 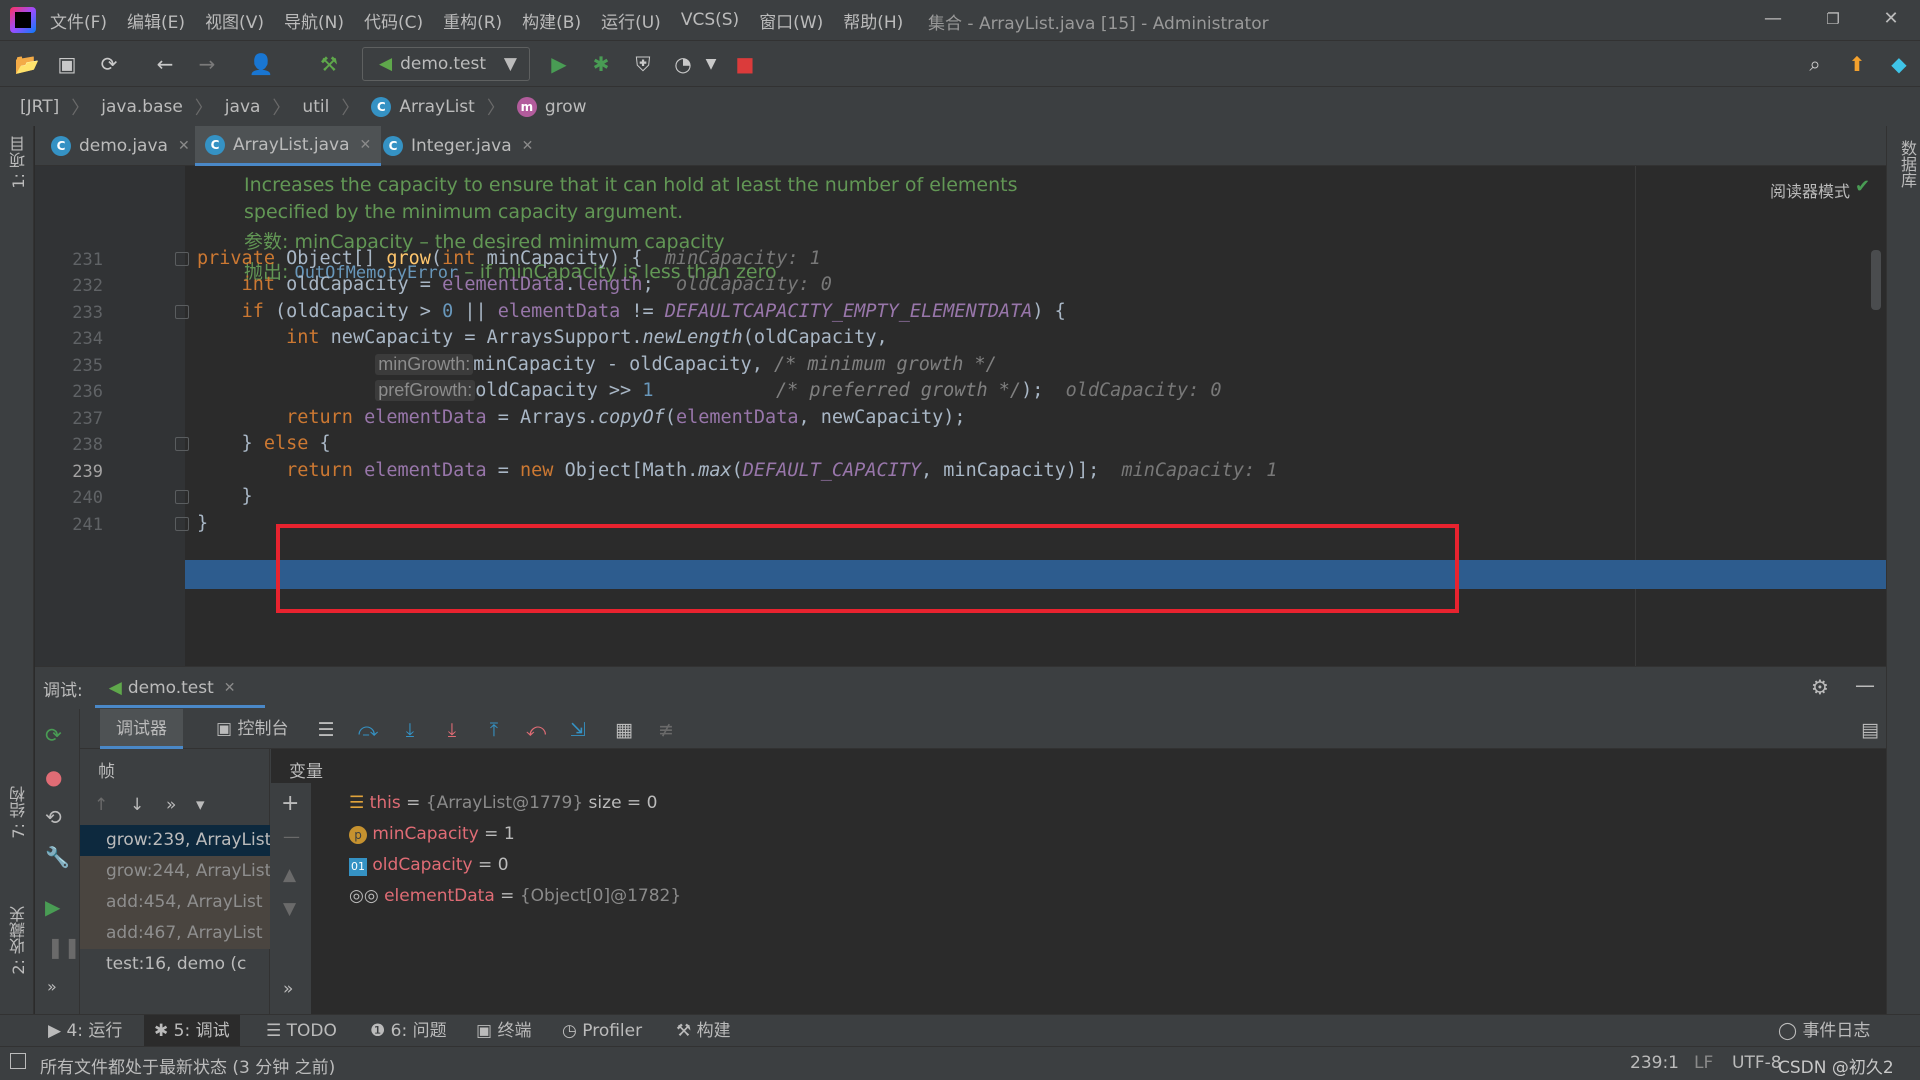 What do you see at coordinates (1703, 1063) in the screenshot?
I see `line-separator: LF` at bounding box center [1703, 1063].